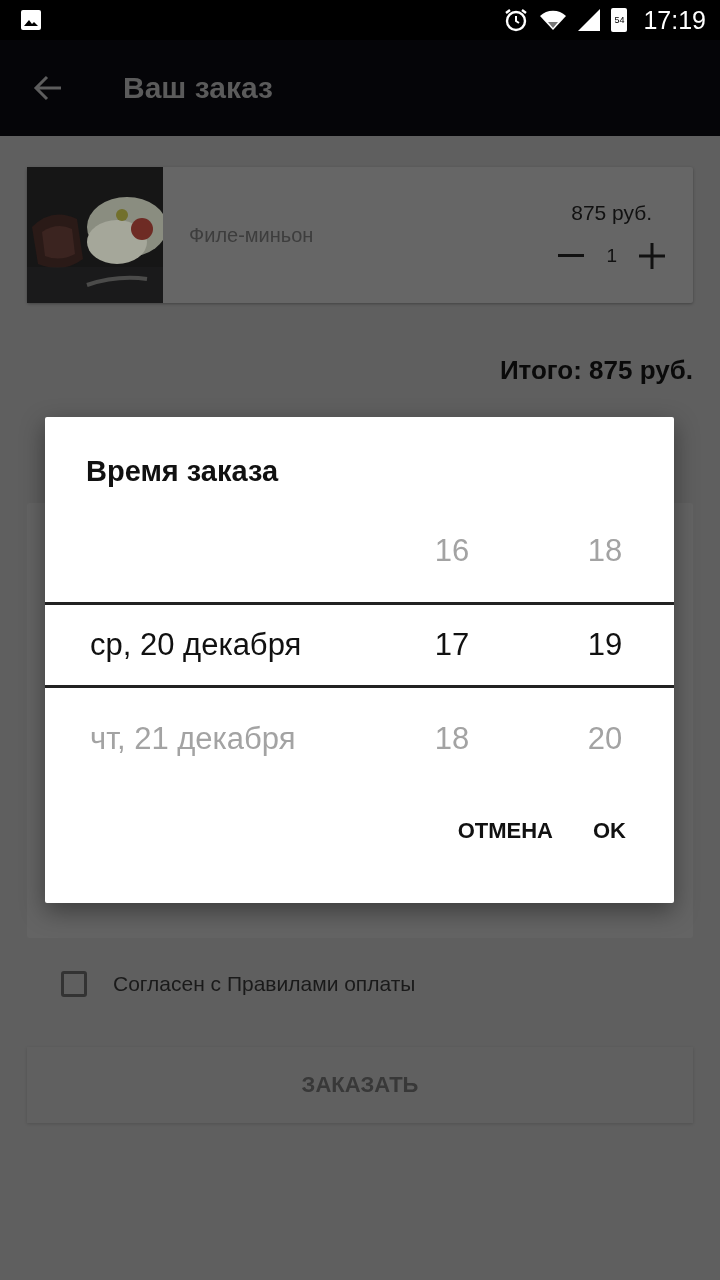 This screenshot has width=720, height=1280. What do you see at coordinates (264, 984) in the screenshot?
I see `agreement-label: Согласен с Правилами оплаты` at bounding box center [264, 984].